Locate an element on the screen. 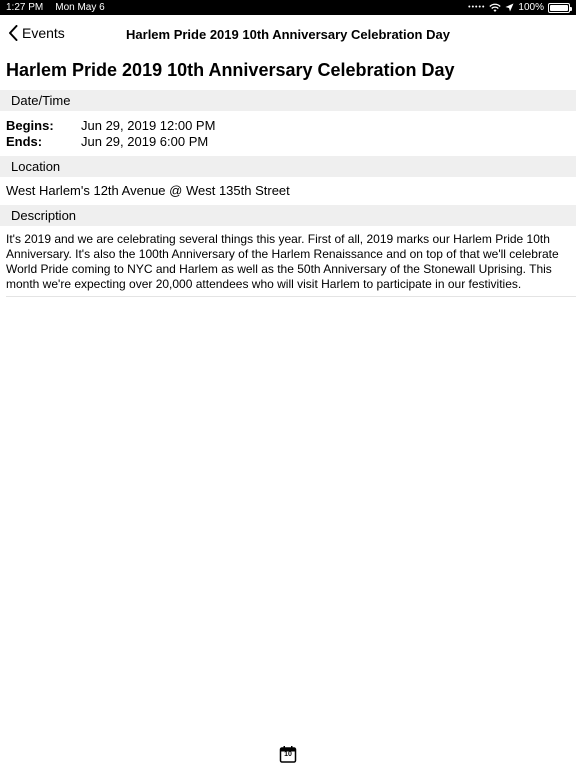  ends-row: Ends: Jun 29, 2019 6:00 PM is located at coordinates (107, 142).